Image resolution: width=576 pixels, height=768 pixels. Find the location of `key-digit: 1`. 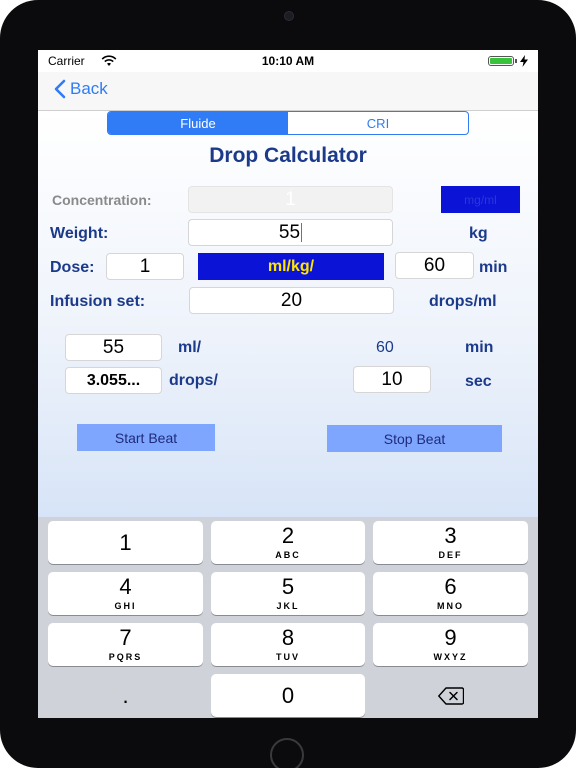

key-digit: 1 is located at coordinates (125, 542).